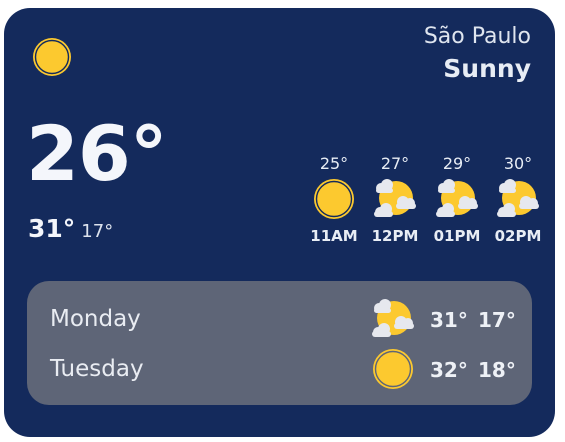  I want to click on current-temperature: 26°, so click(97, 153).